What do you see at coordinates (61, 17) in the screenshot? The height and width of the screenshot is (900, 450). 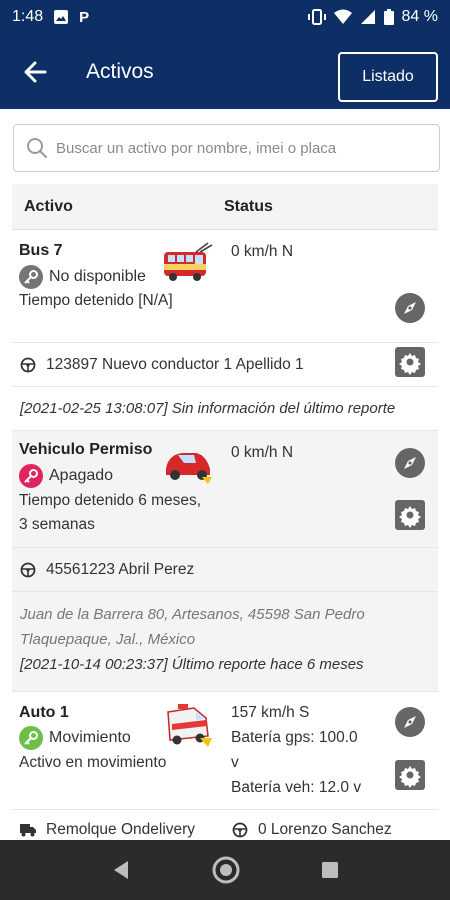 I see `image-notification-icon` at bounding box center [61, 17].